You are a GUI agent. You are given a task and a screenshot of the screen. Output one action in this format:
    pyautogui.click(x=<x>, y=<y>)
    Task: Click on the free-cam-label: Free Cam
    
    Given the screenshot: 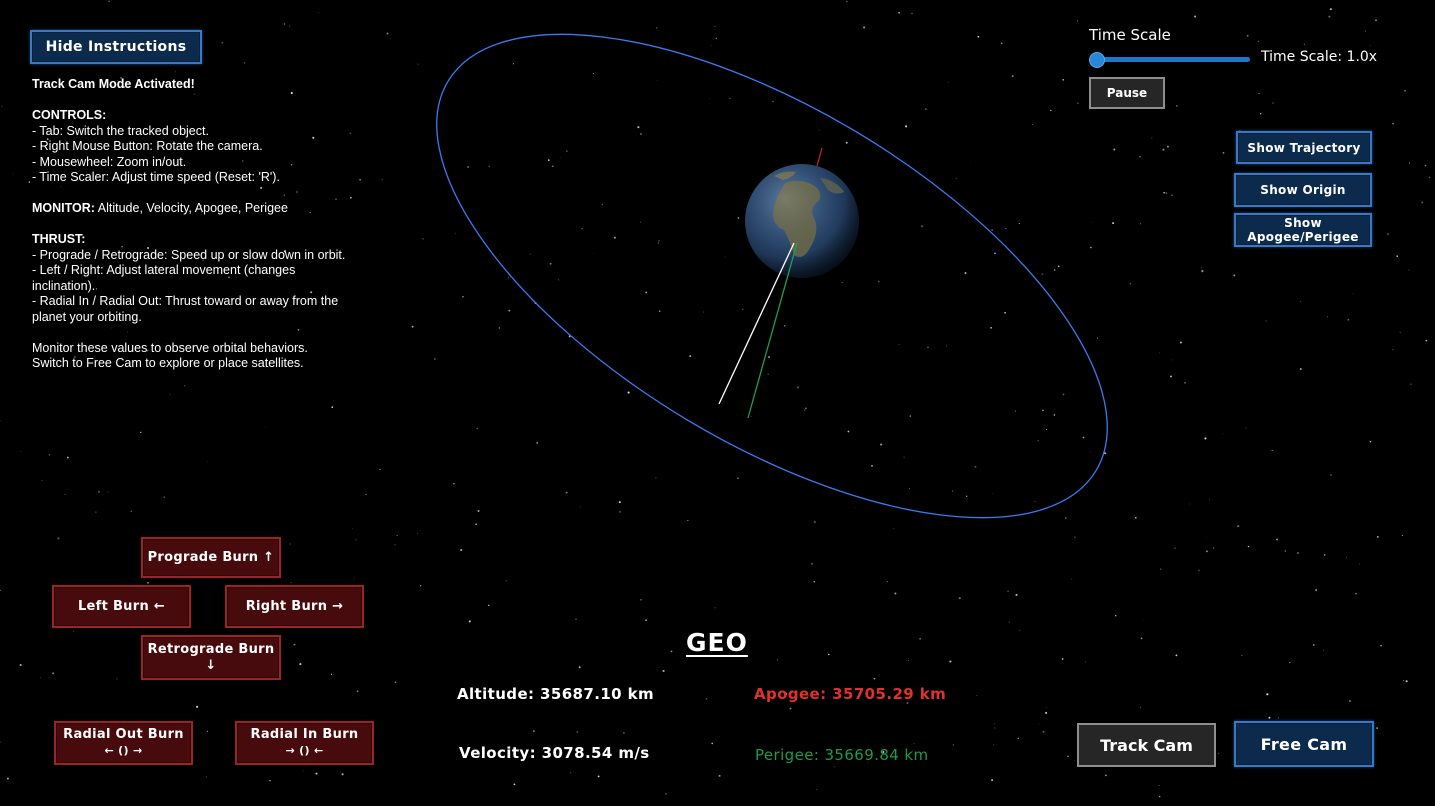 What is the action you would take?
    pyautogui.click(x=1304, y=744)
    